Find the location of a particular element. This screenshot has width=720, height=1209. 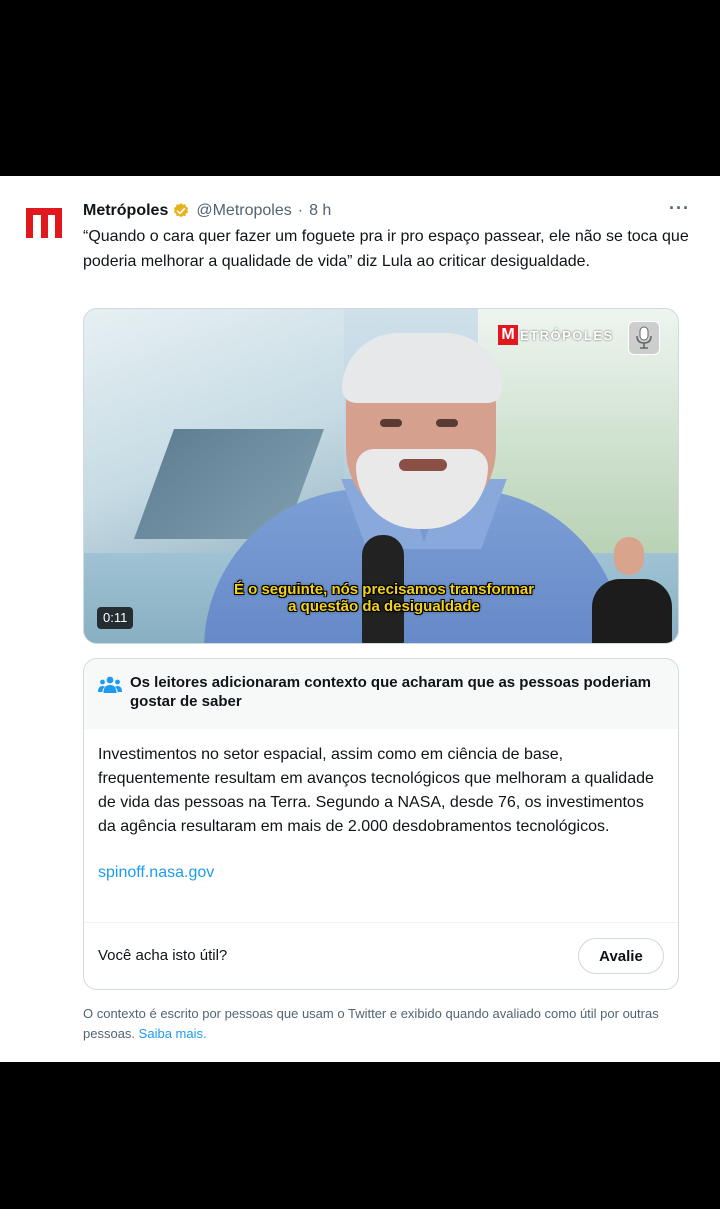

helpful-question: Você acha isto útil? is located at coordinates (163, 955).